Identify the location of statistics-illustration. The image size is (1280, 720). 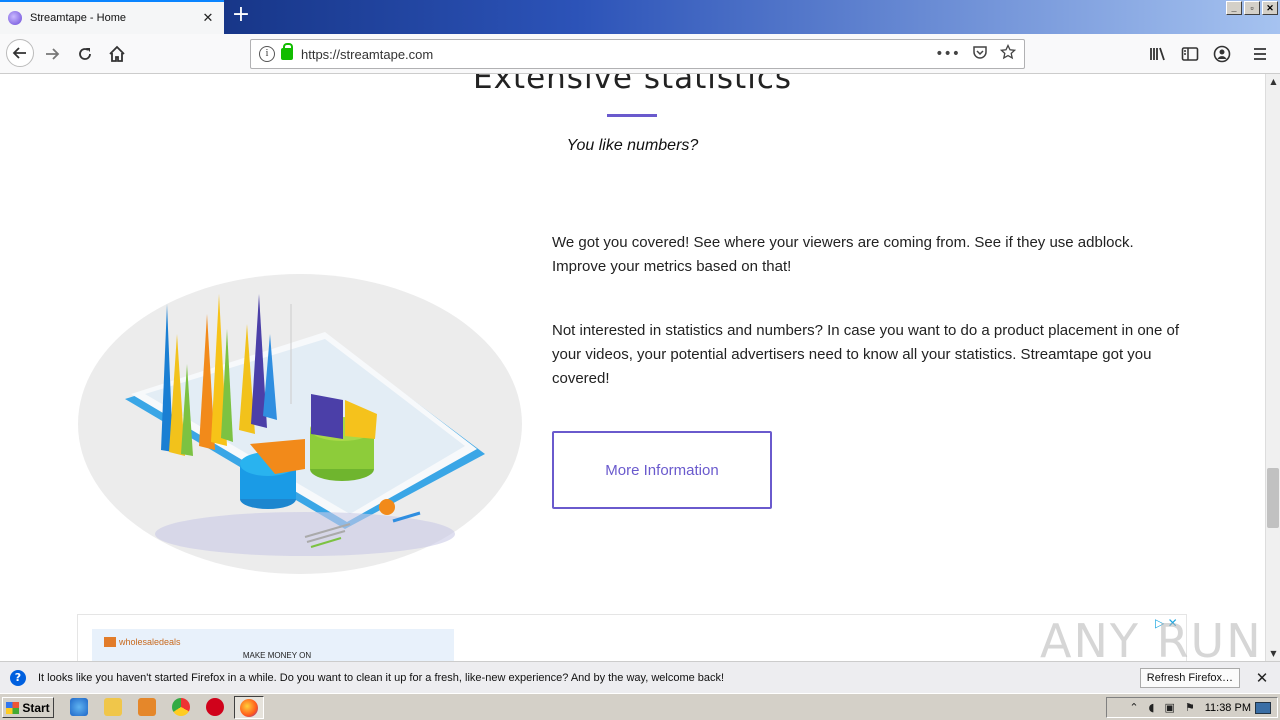
(300, 424).